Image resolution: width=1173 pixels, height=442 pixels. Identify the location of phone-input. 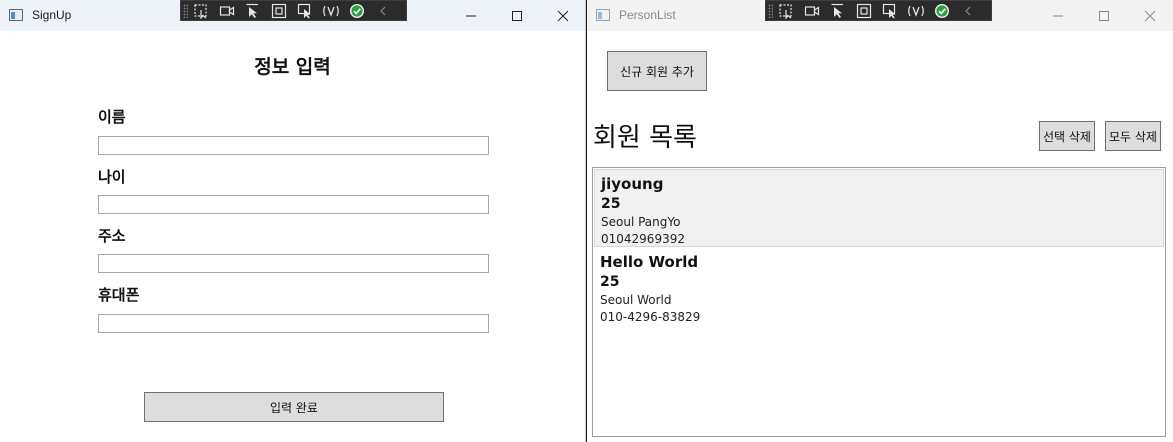
(293, 323).